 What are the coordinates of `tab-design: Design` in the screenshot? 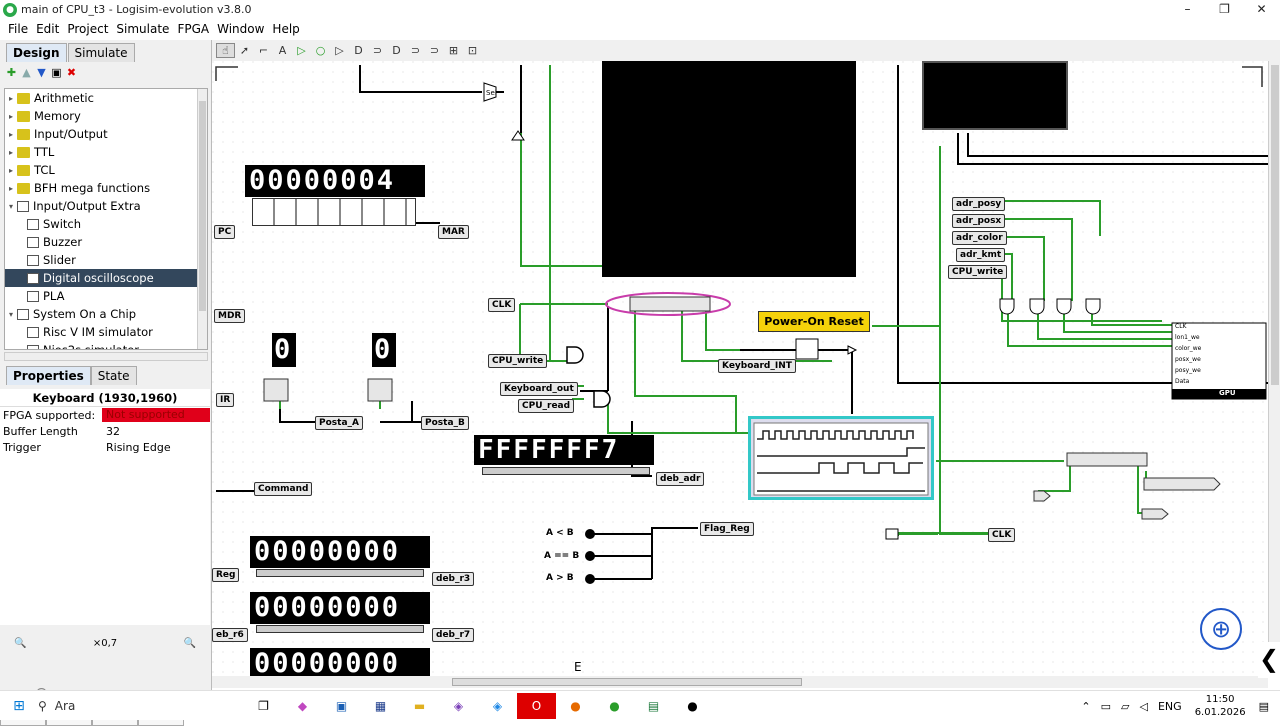 It's located at (36, 52).